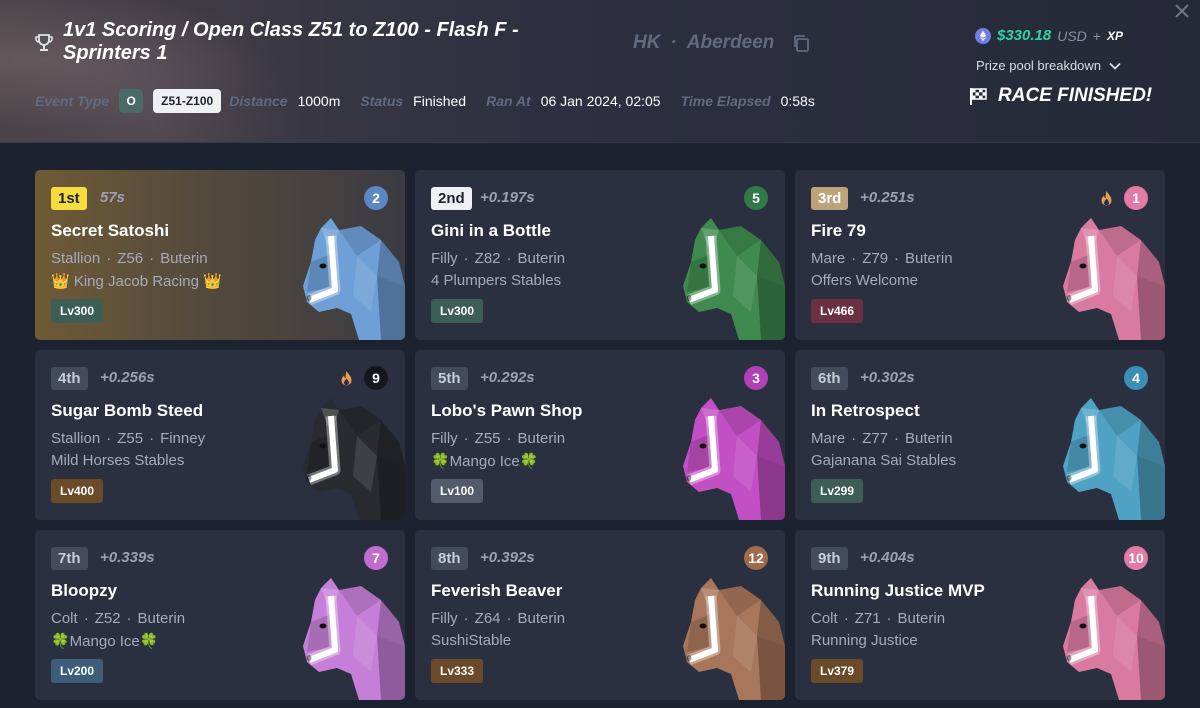 The image size is (1200, 708). I want to click on horse-zed: Z56, so click(130, 258).